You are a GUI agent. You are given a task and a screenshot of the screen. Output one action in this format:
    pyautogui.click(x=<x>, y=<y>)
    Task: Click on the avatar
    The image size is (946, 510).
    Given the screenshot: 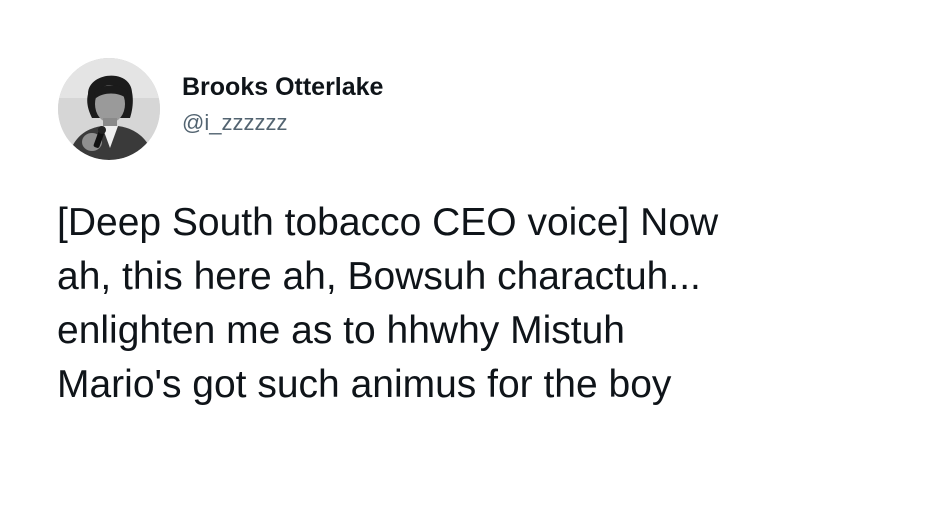 What is the action you would take?
    pyautogui.click(x=109, y=109)
    